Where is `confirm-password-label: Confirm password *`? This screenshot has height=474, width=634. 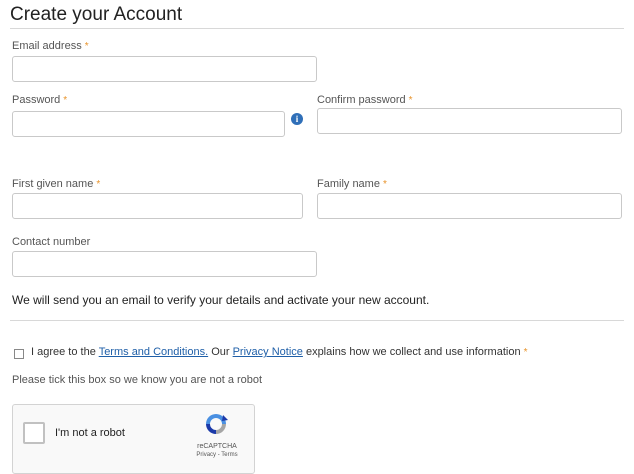 confirm-password-label: Confirm password * is located at coordinates (365, 100).